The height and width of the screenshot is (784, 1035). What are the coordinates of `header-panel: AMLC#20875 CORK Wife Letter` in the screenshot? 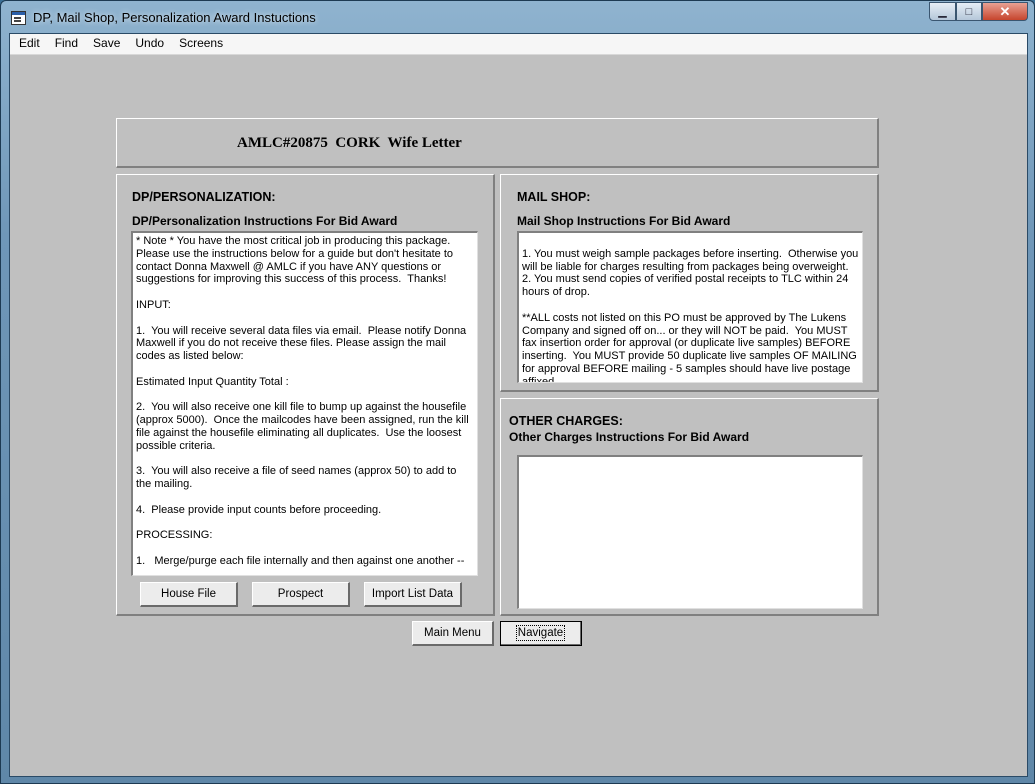 It's located at (497, 143).